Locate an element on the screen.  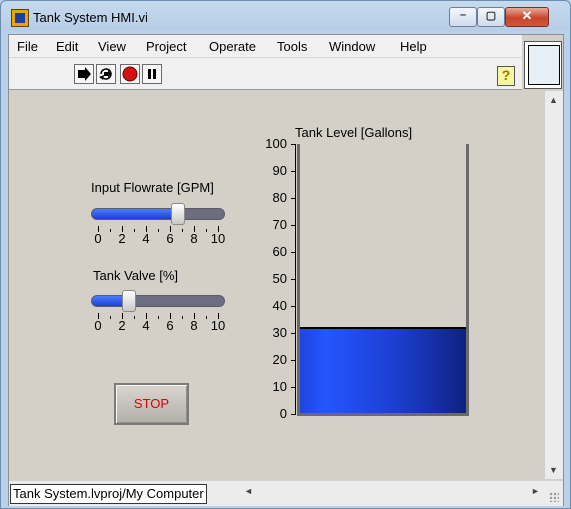
minimize-icon: – is located at coordinates (463, 15).